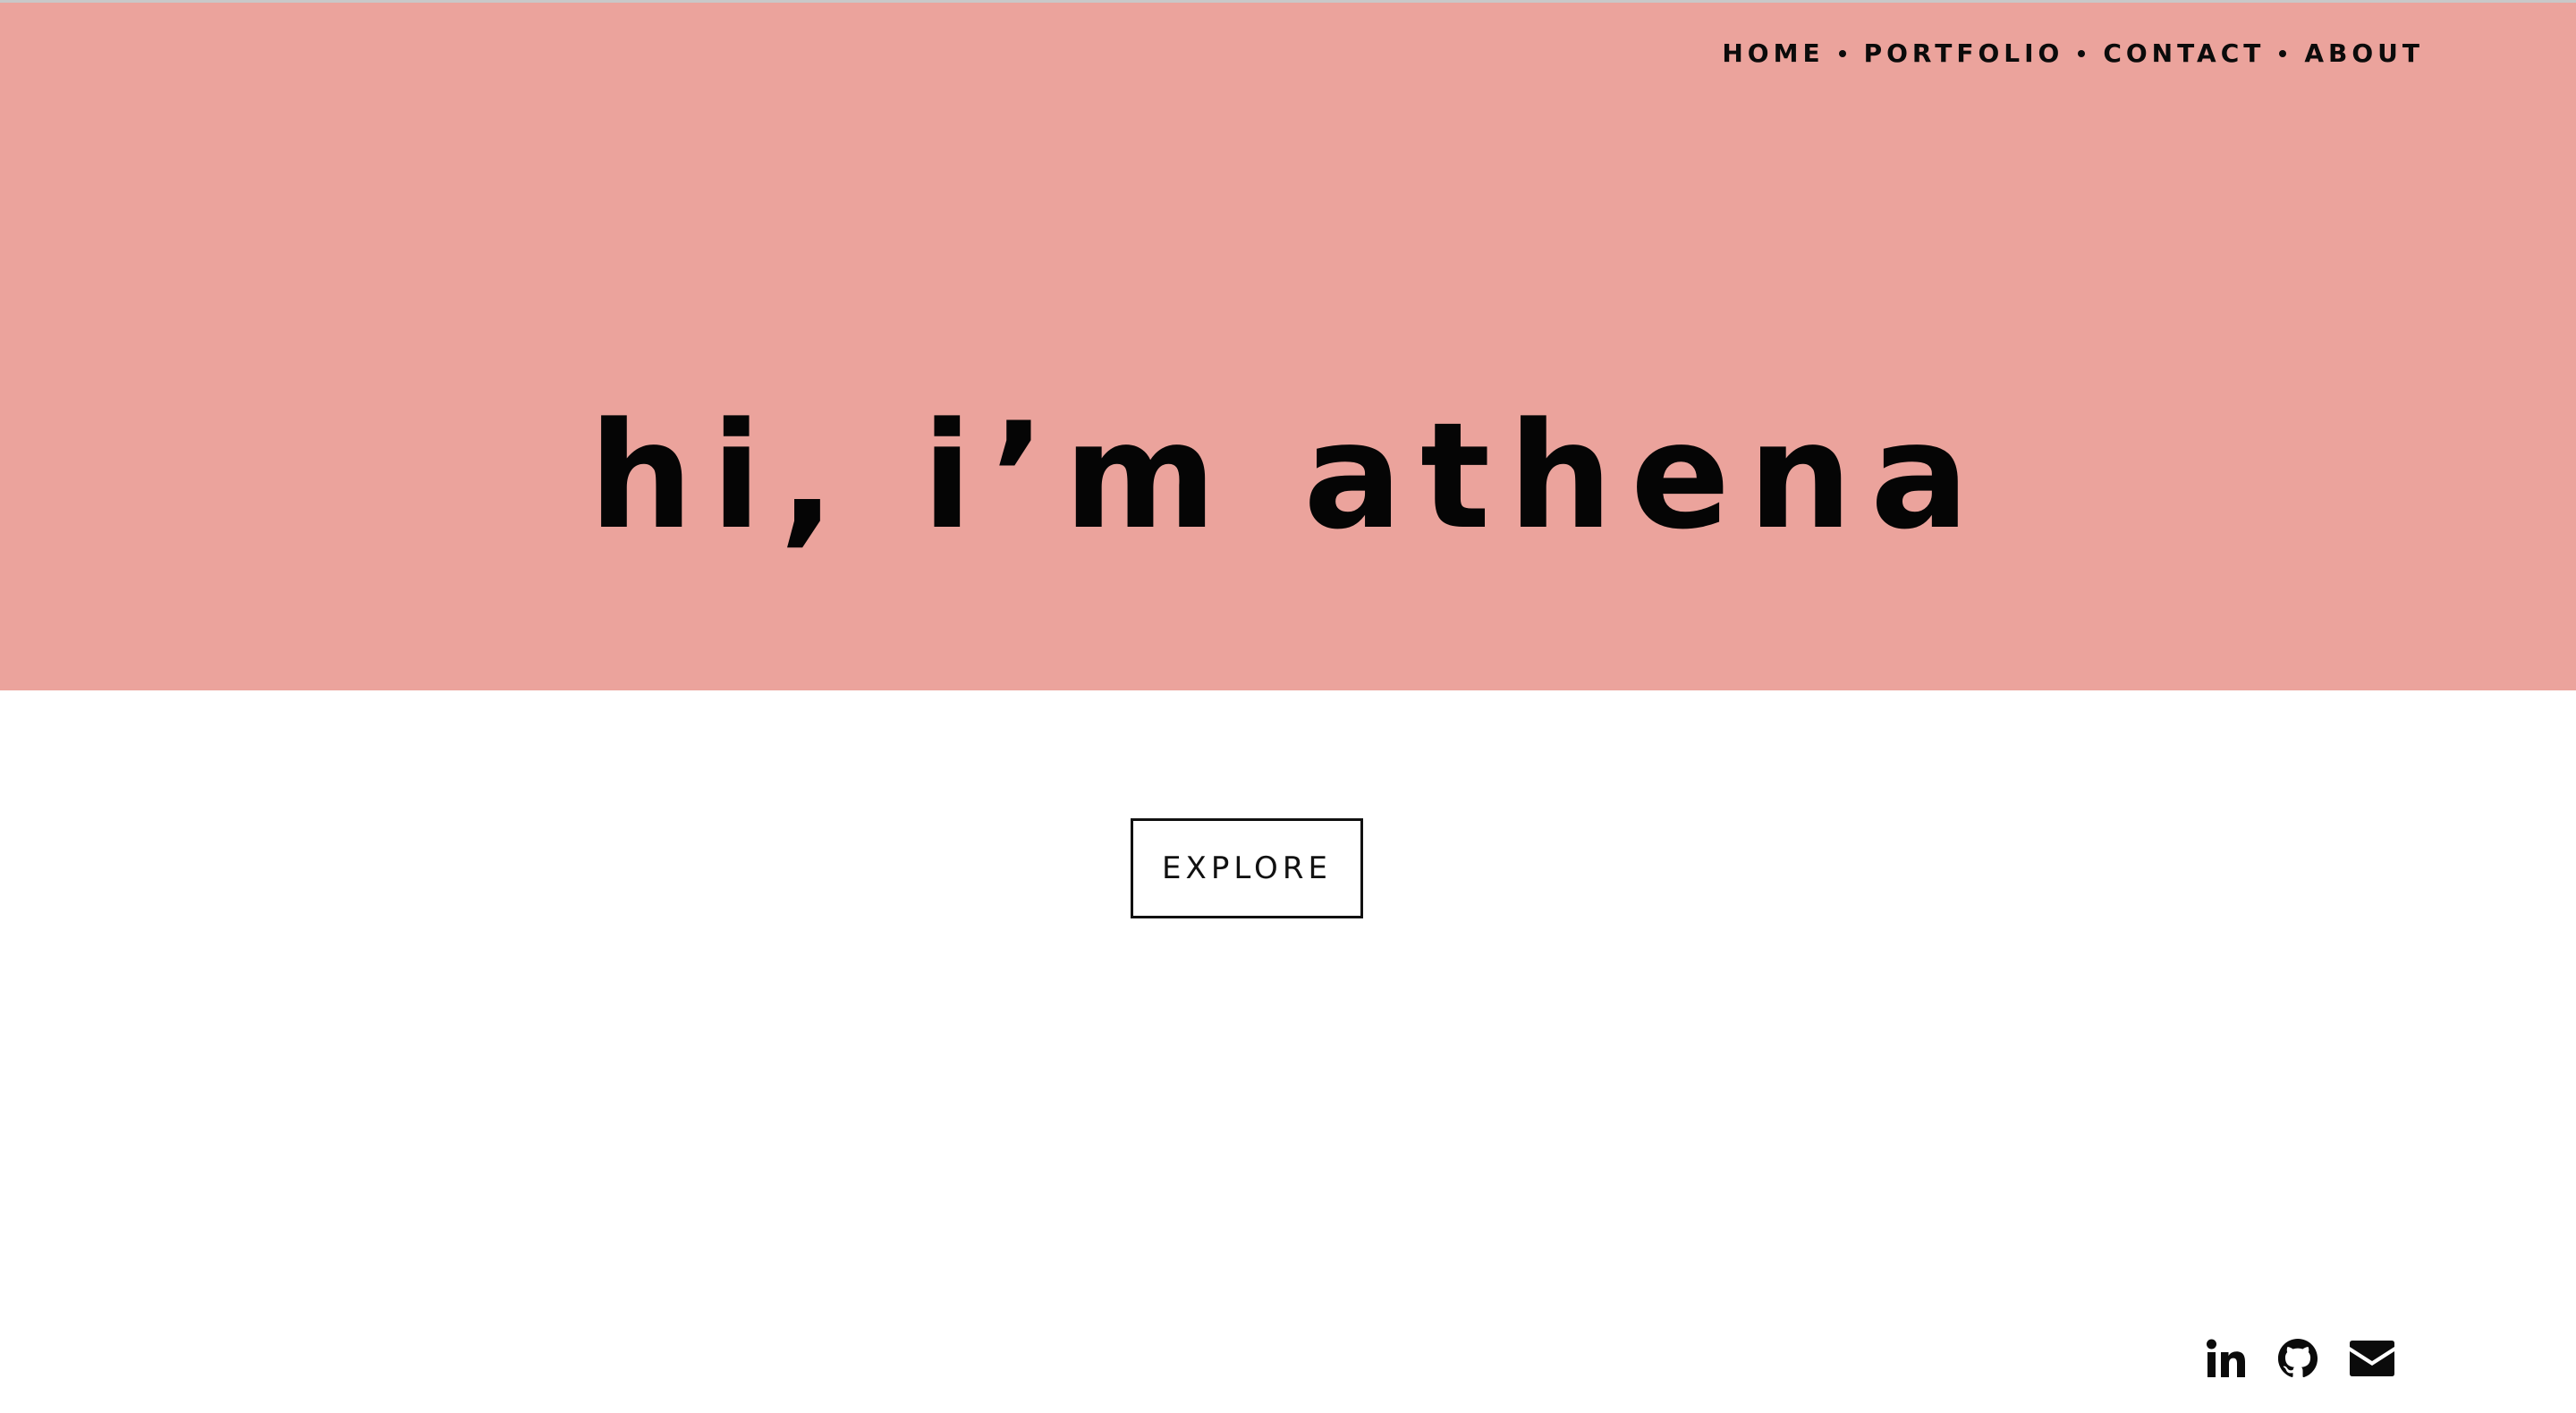  Describe the element at coordinates (2372, 1358) in the screenshot. I see `email-icon` at that location.